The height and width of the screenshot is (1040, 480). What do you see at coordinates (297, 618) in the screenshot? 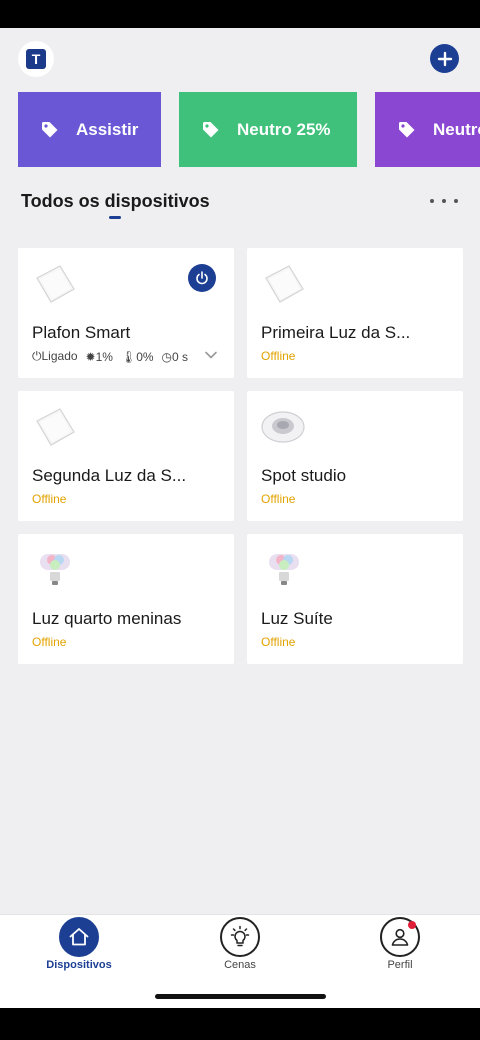
I see `device-name: Luz Suíte` at bounding box center [297, 618].